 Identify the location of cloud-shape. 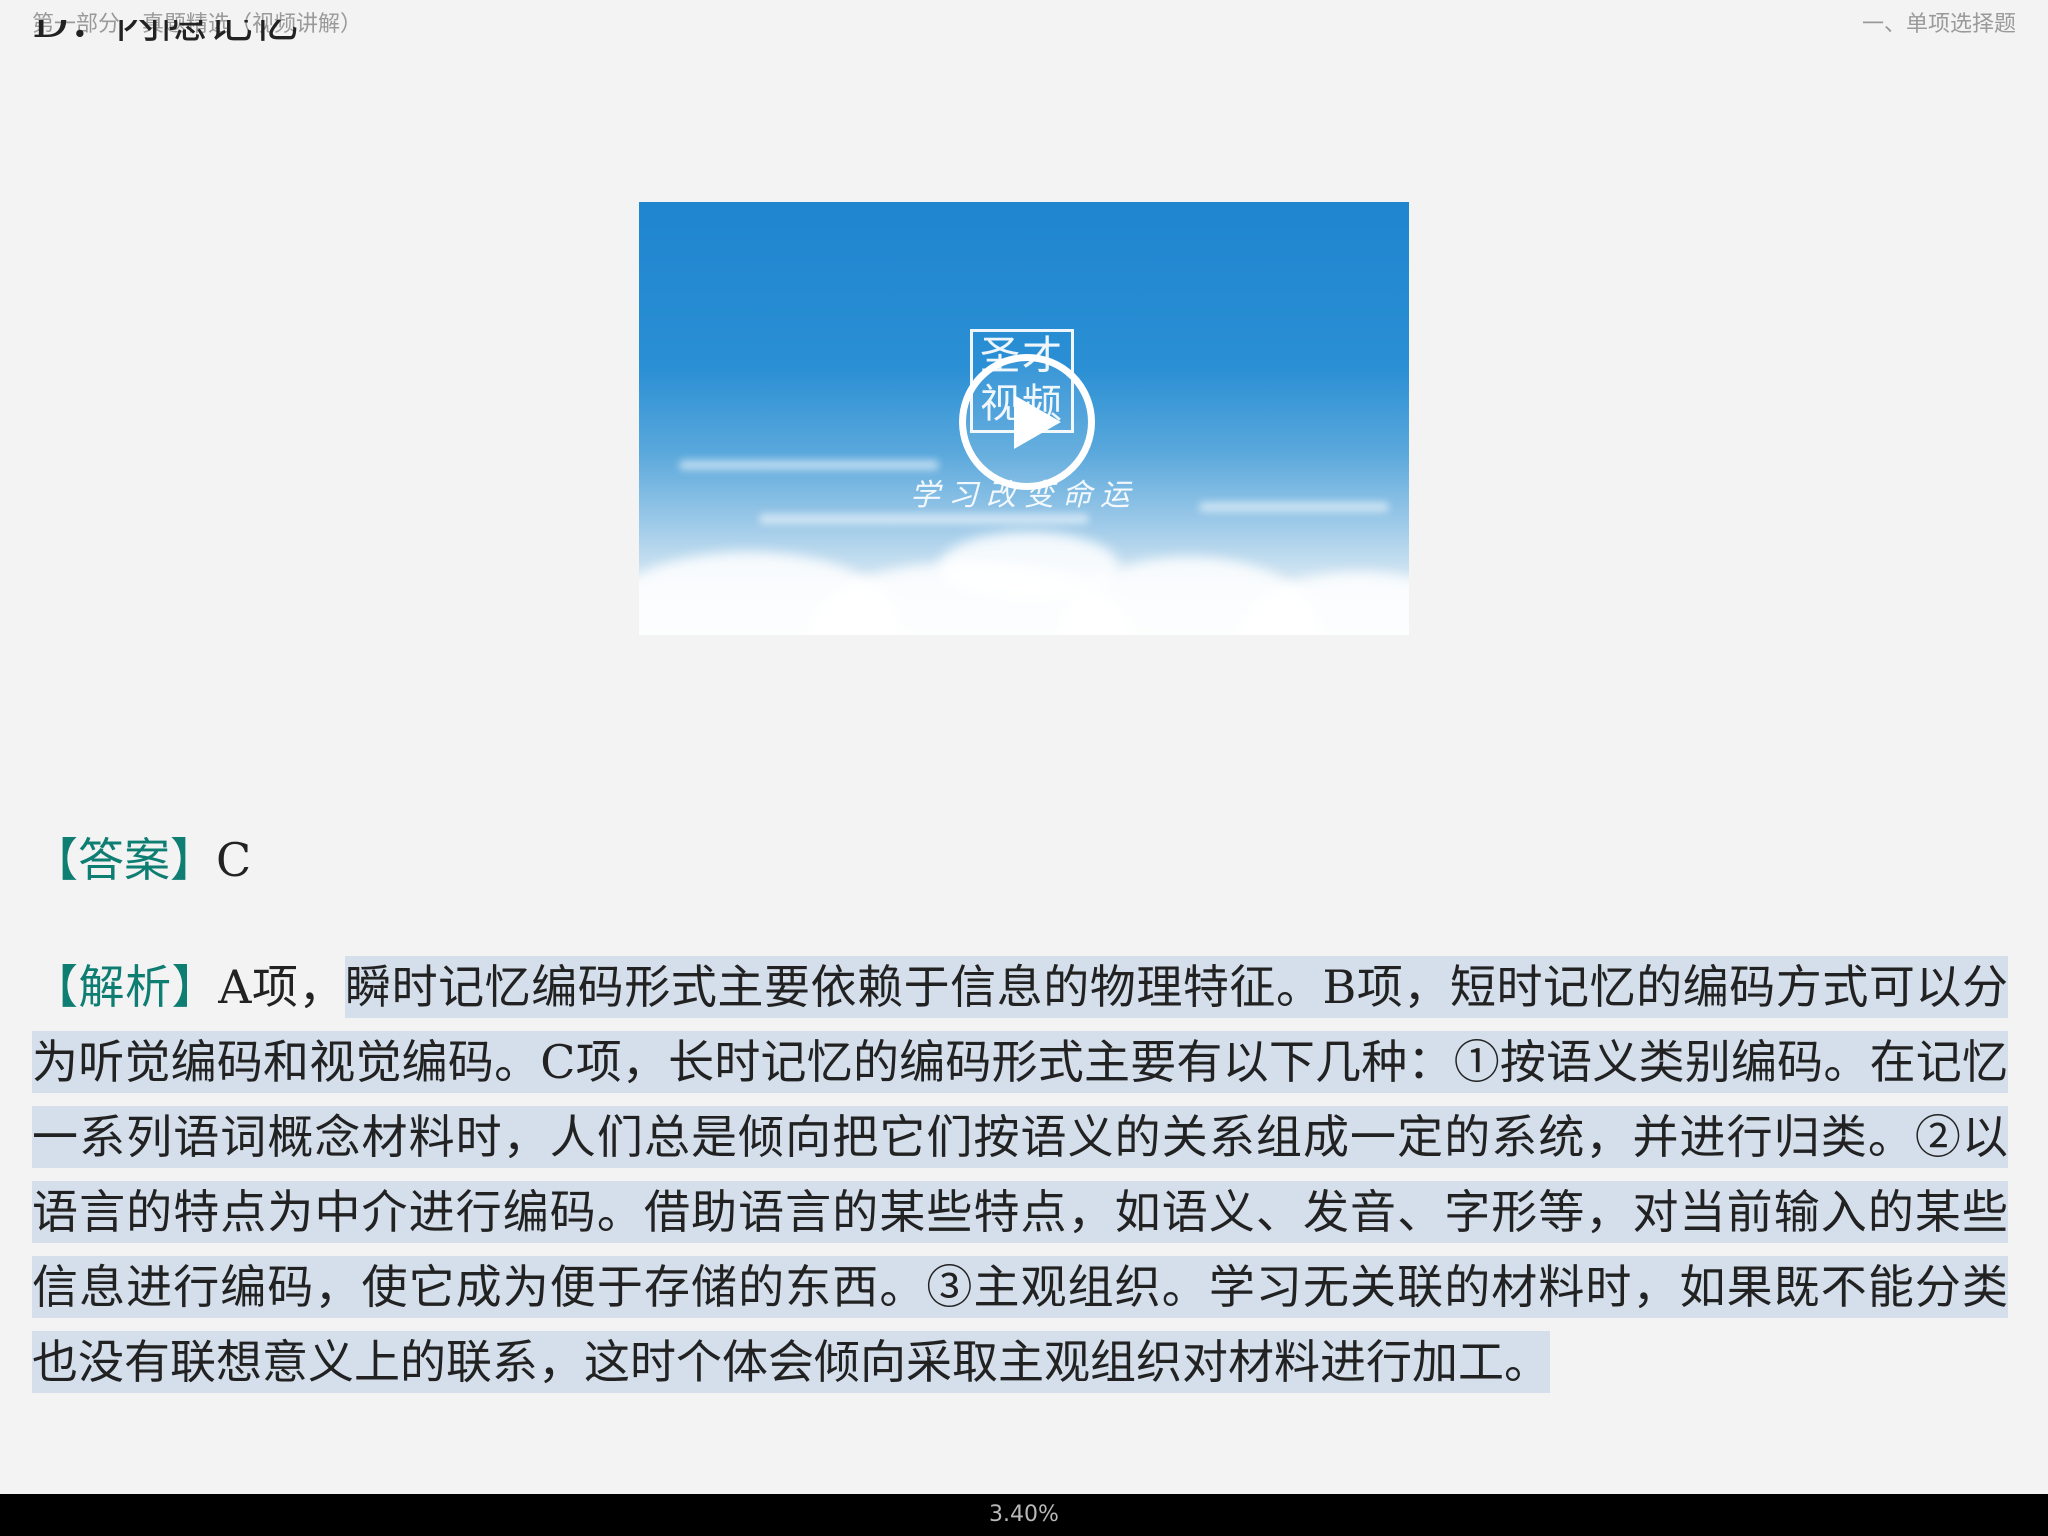
(1029, 567).